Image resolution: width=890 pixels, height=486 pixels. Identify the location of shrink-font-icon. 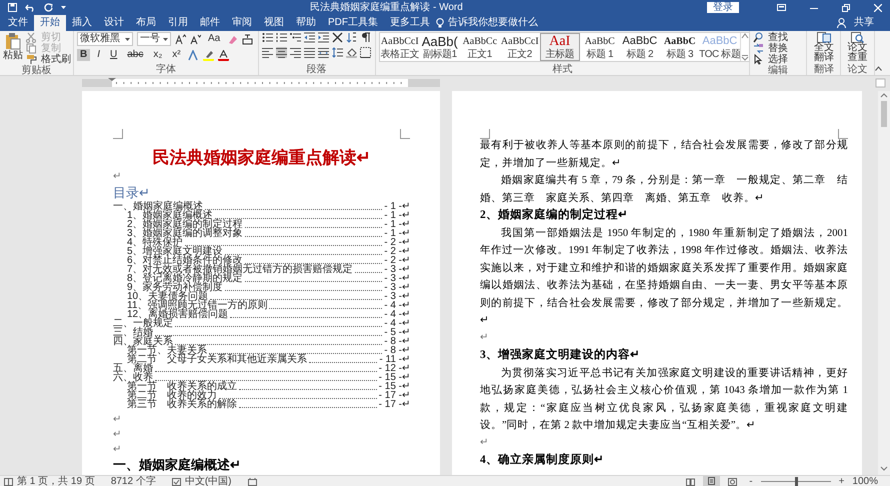
(195, 39).